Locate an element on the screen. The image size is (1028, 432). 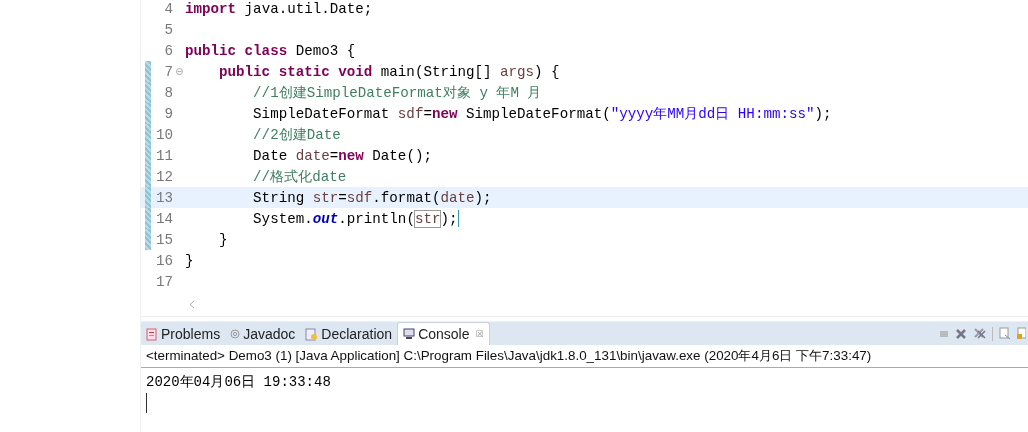
view-tab: Declaration is located at coordinates (349, 334).